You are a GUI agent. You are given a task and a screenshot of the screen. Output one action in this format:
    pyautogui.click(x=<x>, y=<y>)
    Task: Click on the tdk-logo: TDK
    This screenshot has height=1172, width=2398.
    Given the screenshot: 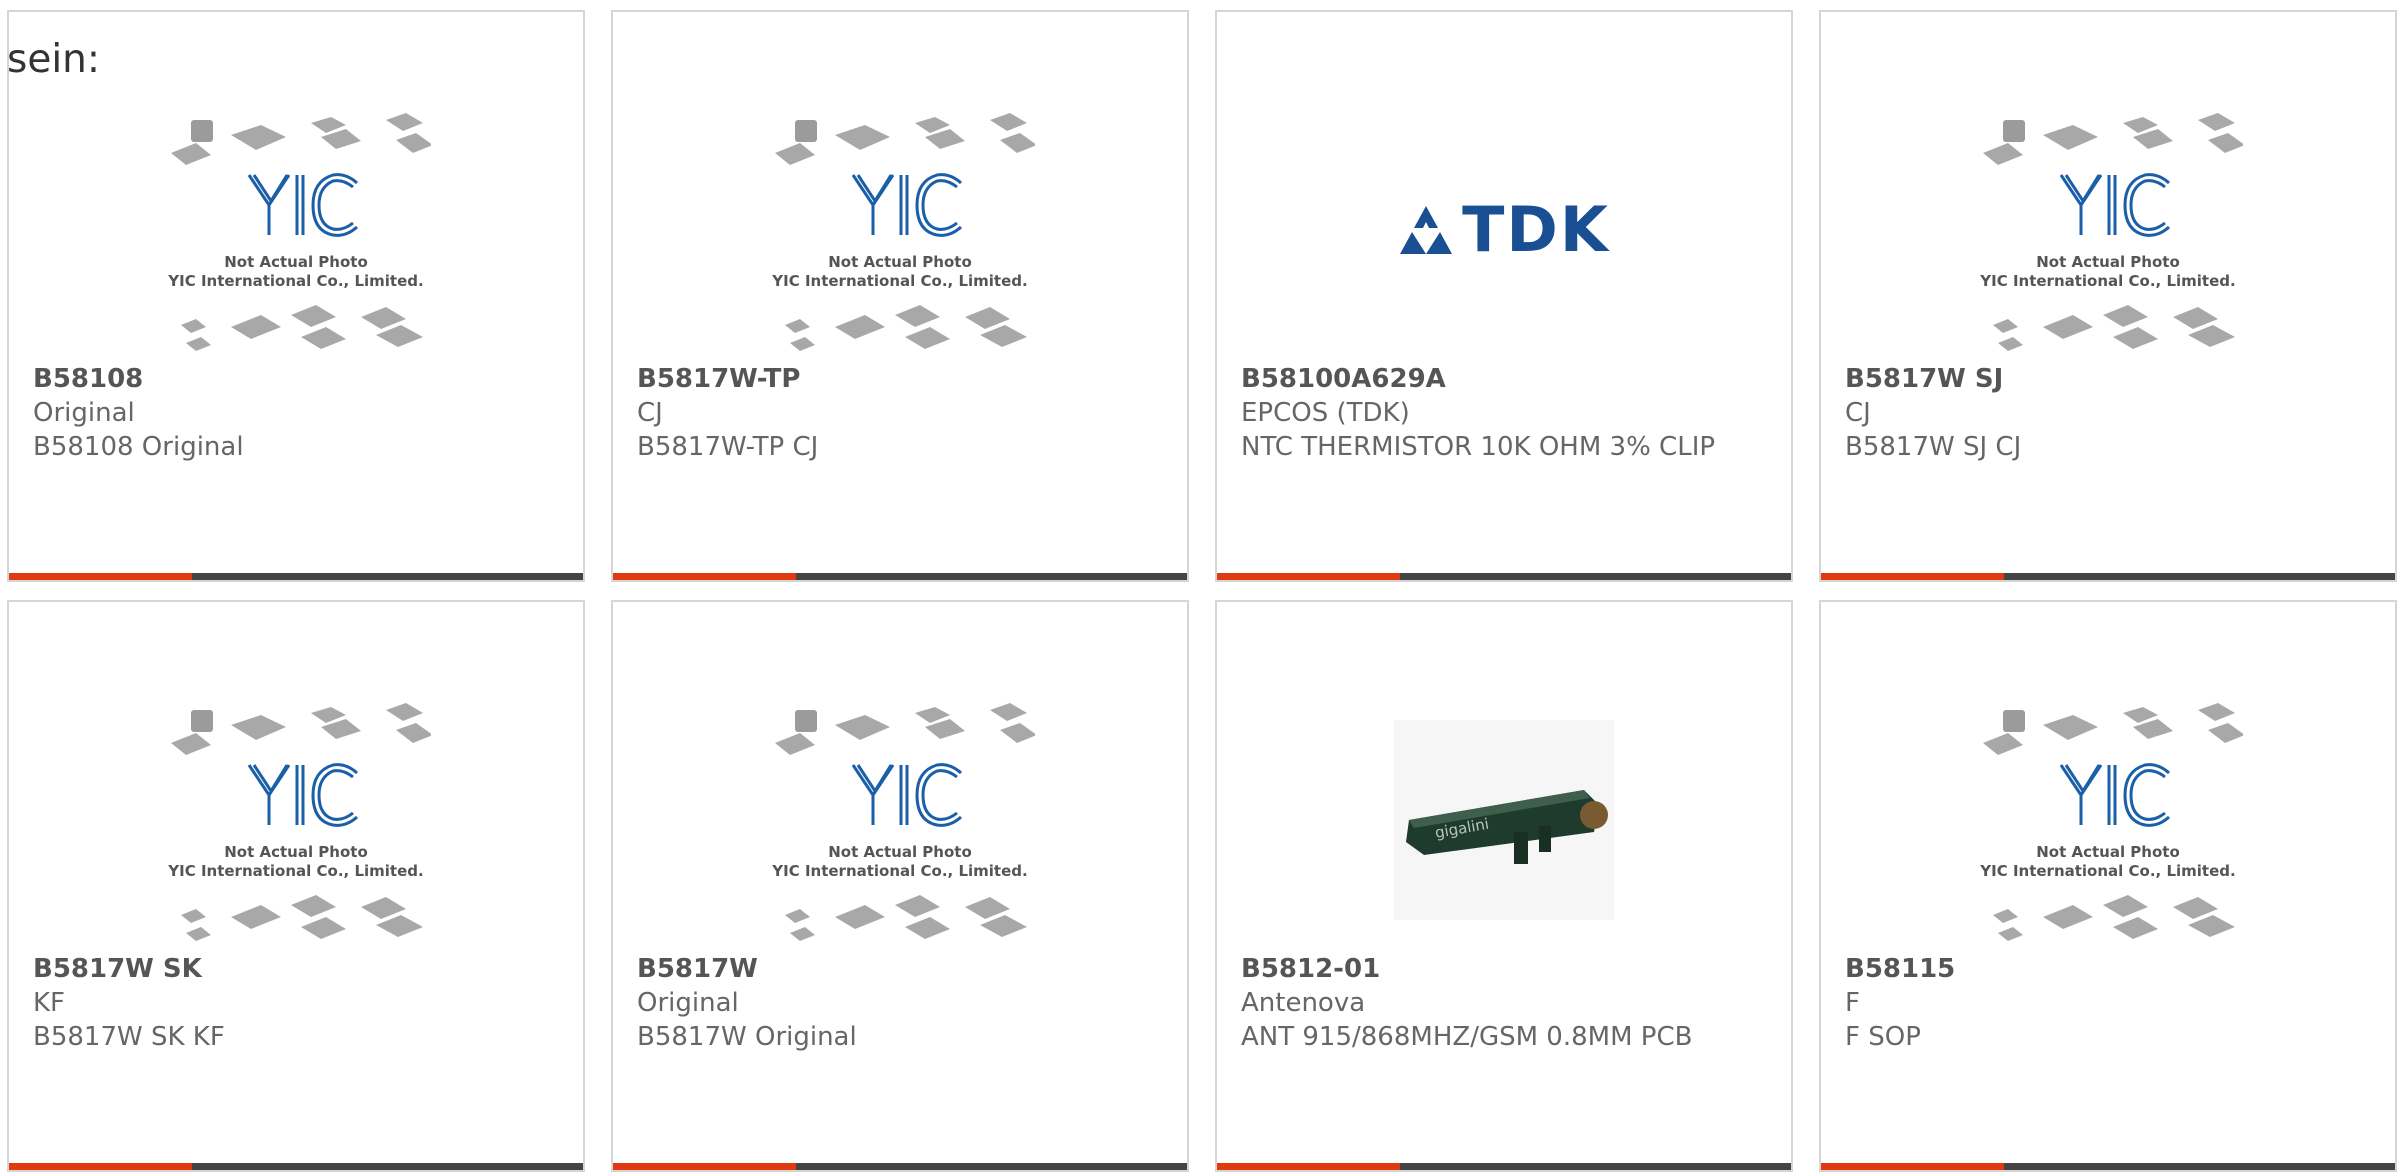 What is the action you would take?
    pyautogui.click(x=1504, y=229)
    